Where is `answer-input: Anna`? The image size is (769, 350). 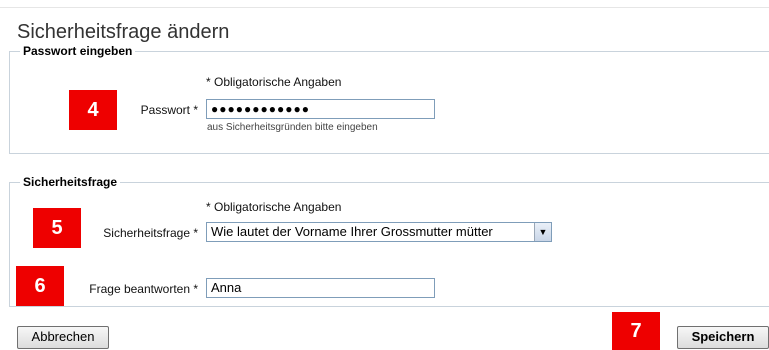 answer-input: Anna is located at coordinates (320, 288).